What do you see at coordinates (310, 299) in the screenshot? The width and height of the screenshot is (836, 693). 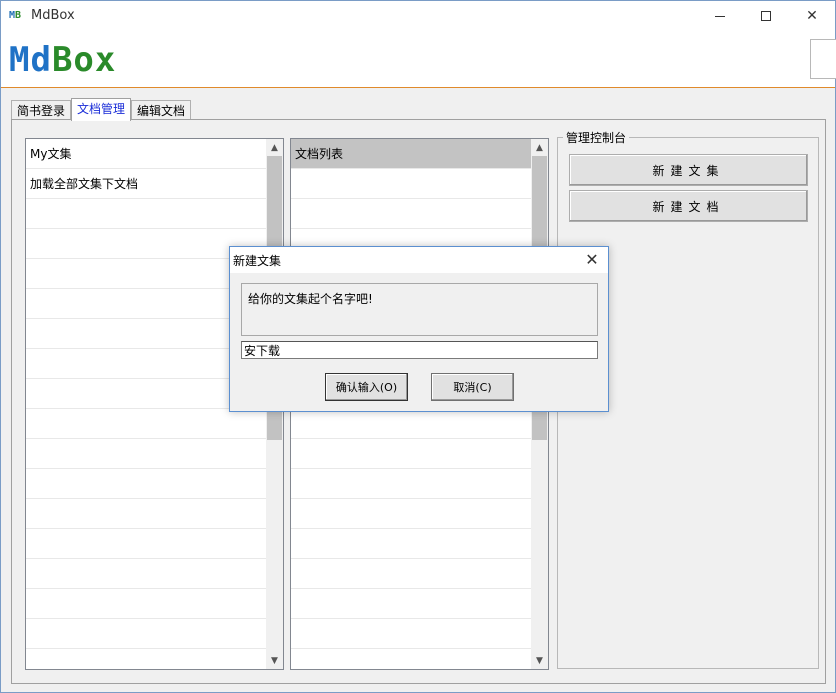 I see `dialog-message: 给你的文集起个名字吧!` at bounding box center [310, 299].